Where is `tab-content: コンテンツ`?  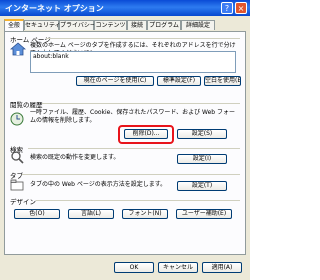
tab-content: コンテンツ is located at coordinates (110, 25).